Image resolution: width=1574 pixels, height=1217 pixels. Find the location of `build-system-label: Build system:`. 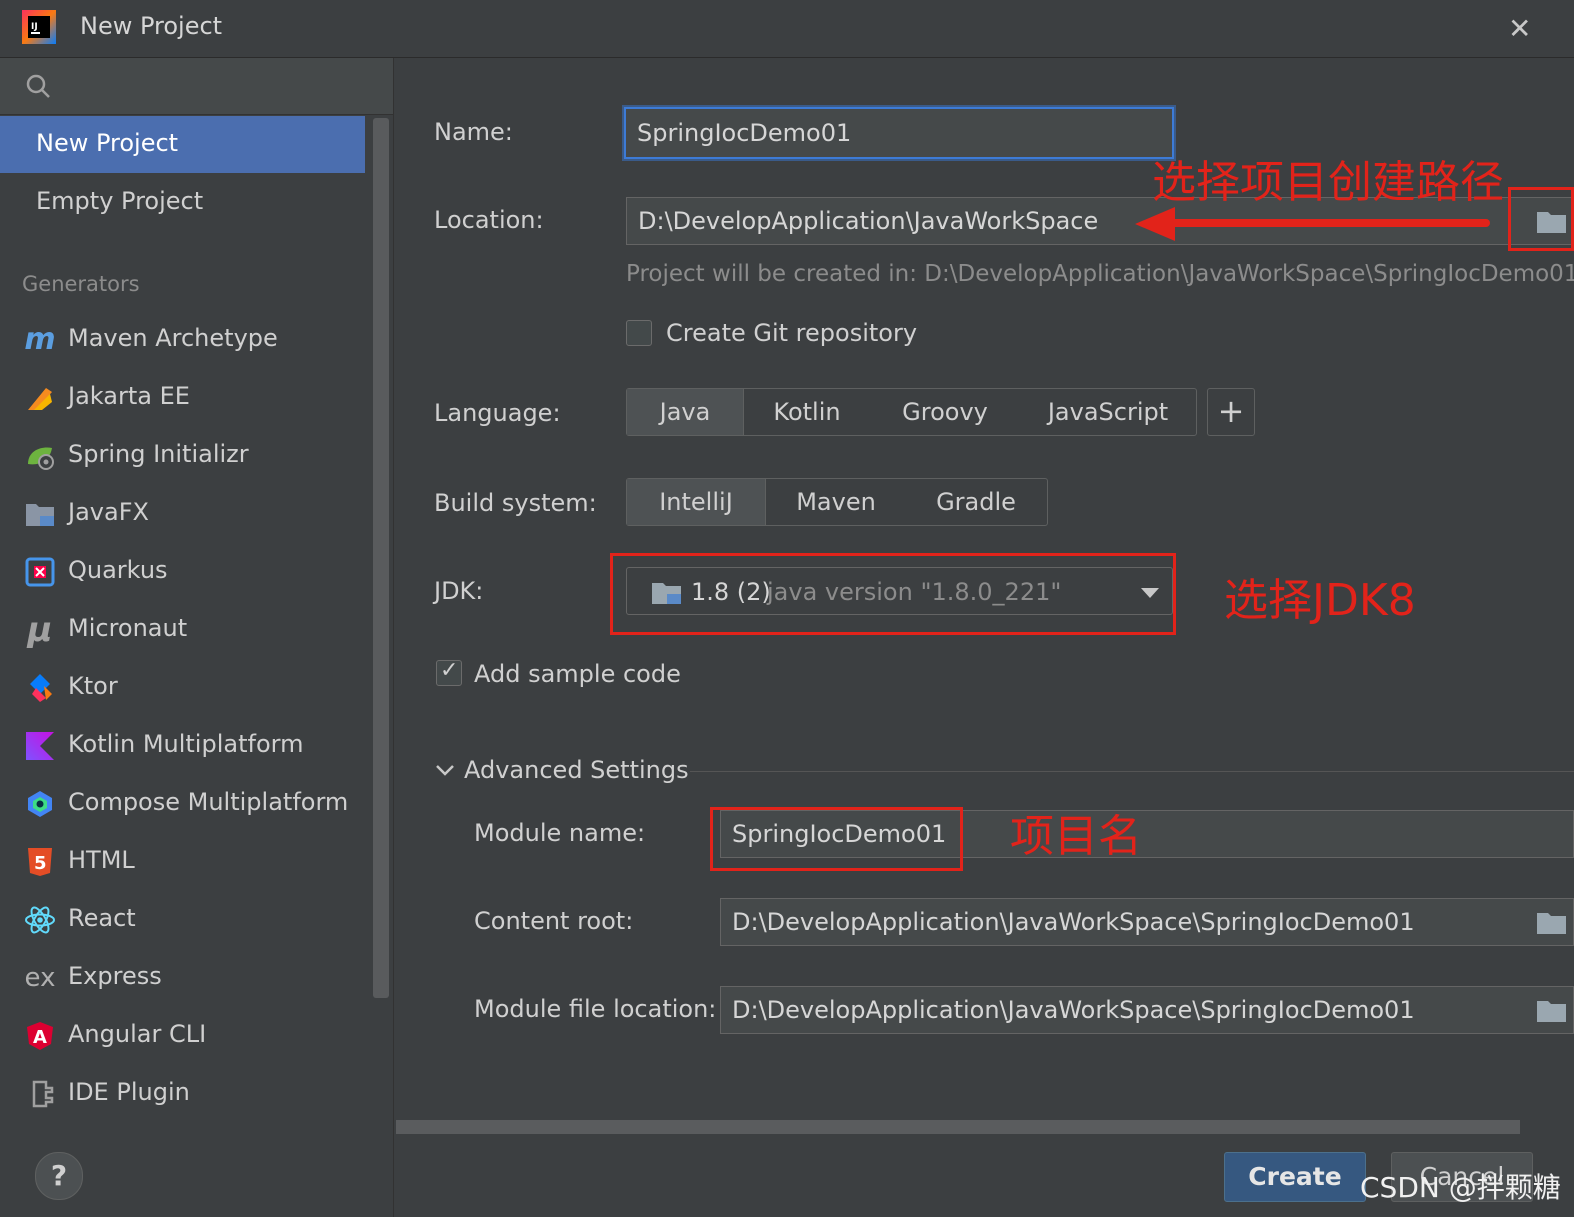

build-system-label: Build system: is located at coordinates (515, 503).